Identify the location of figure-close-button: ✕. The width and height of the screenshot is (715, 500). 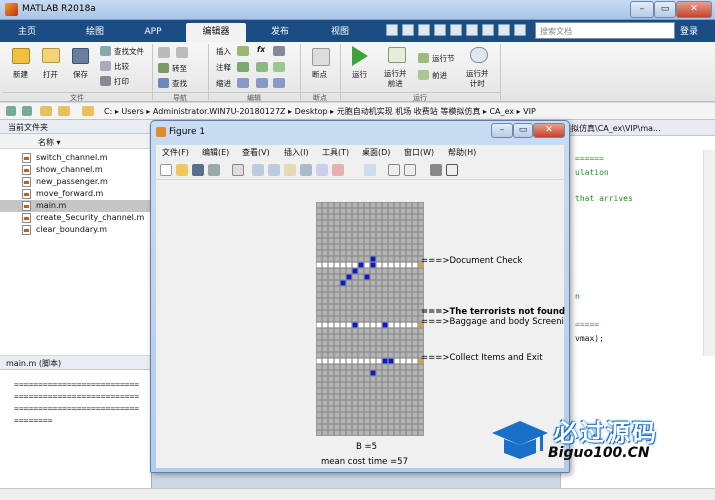
(549, 130).